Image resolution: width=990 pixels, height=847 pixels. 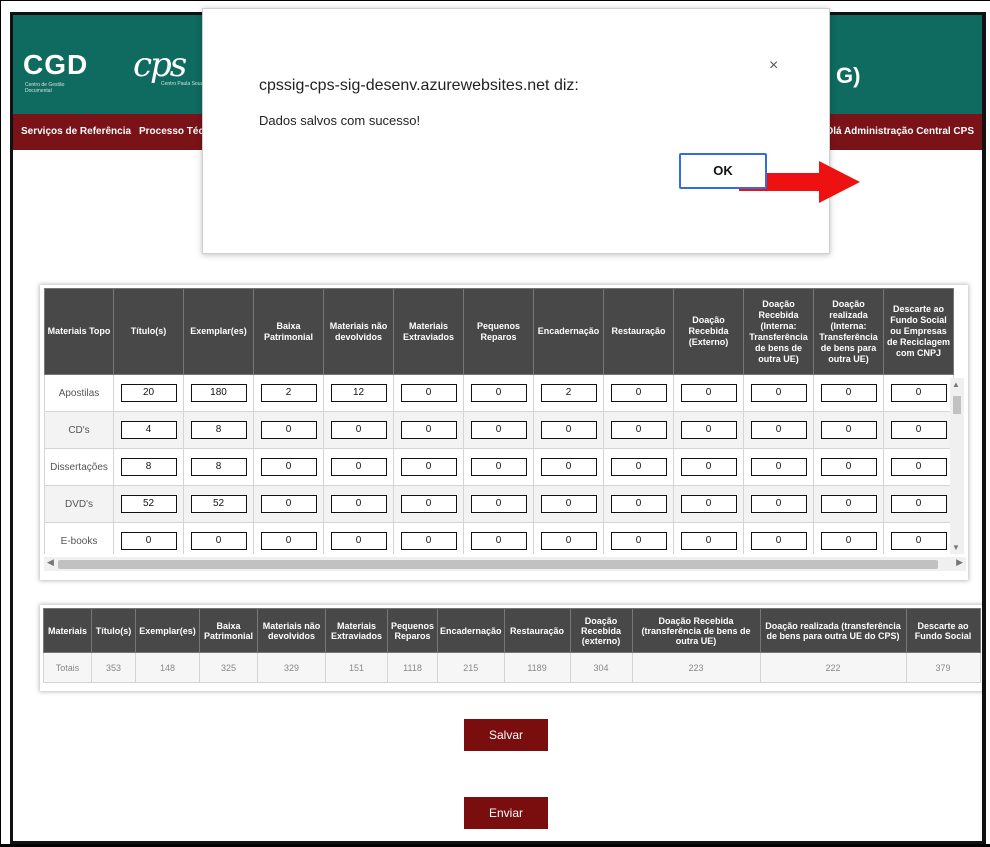 I want to click on materials-table-row: Apostilas 20 180 2 12 0 0 2 0 0 0 0 0, so click(x=499, y=393).